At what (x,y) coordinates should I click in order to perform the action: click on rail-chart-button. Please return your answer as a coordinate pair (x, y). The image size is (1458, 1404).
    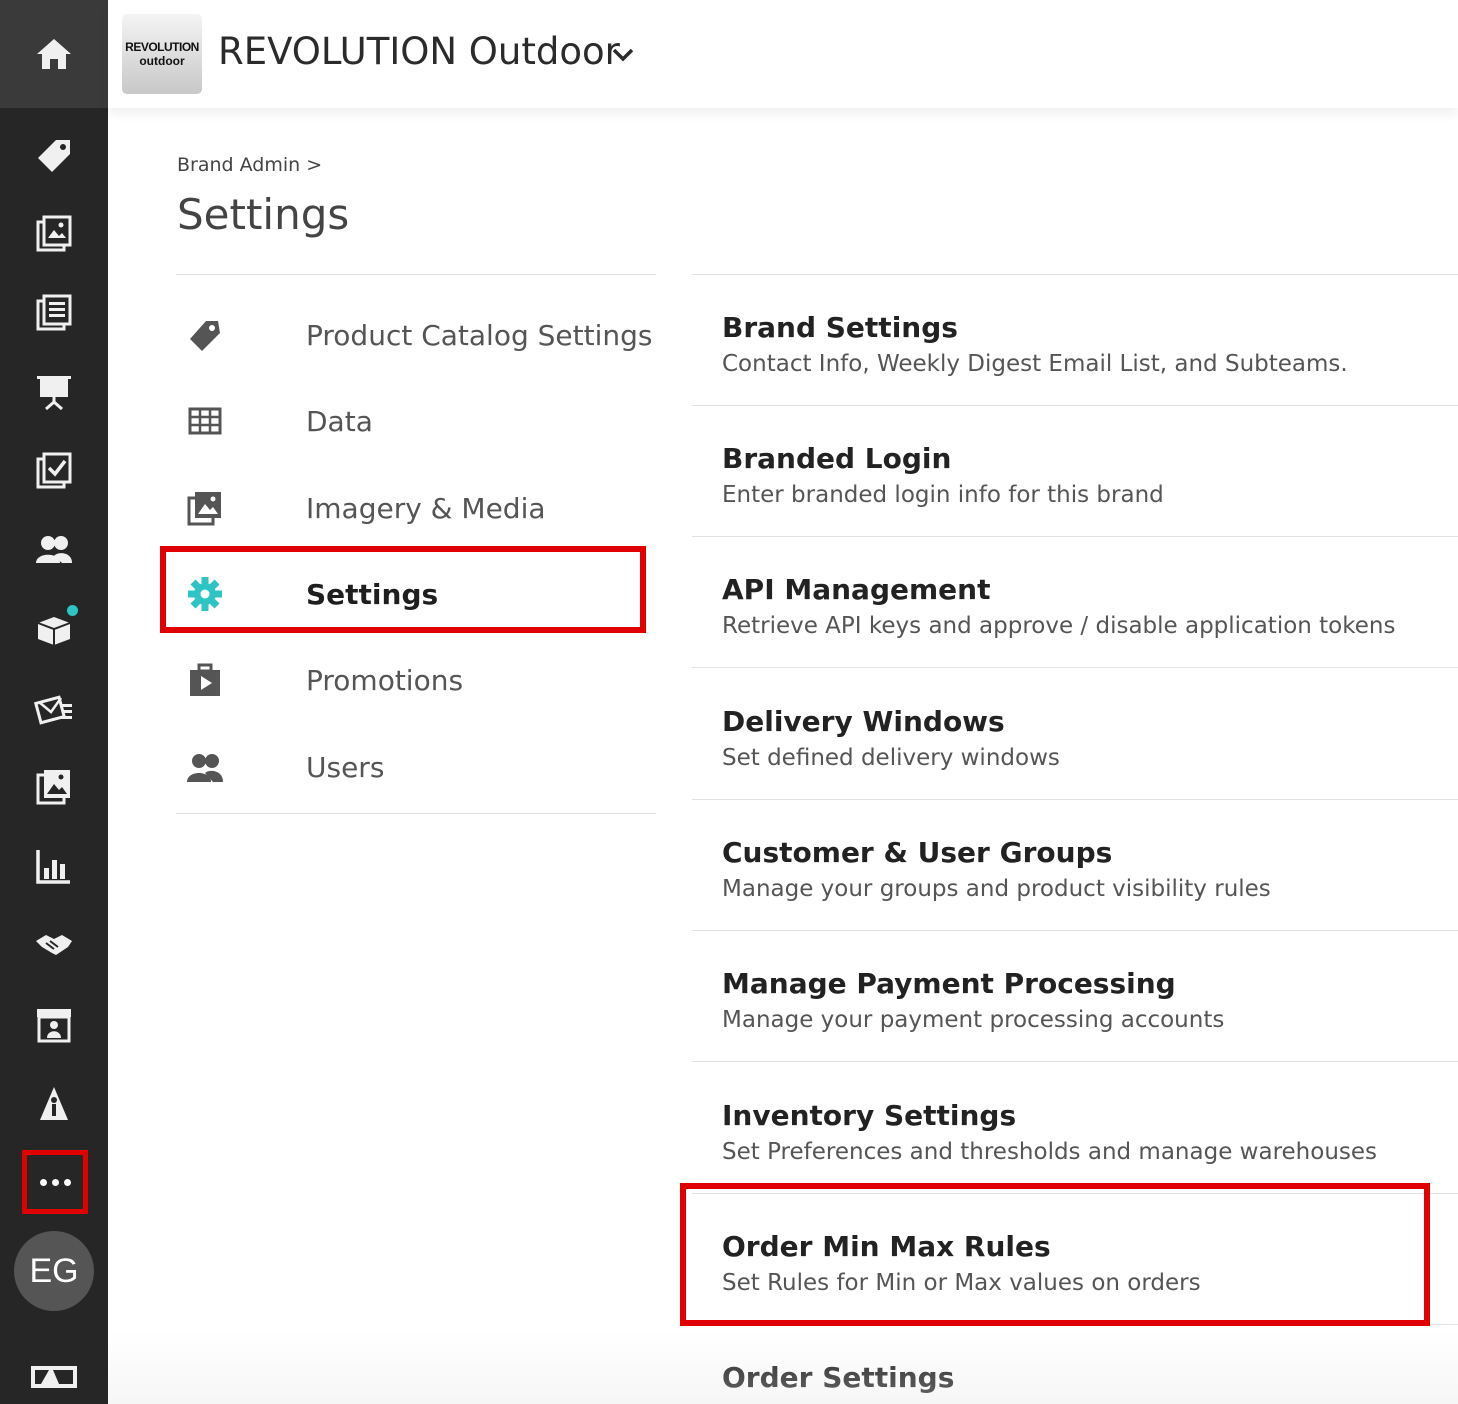
    Looking at the image, I should click on (54, 866).